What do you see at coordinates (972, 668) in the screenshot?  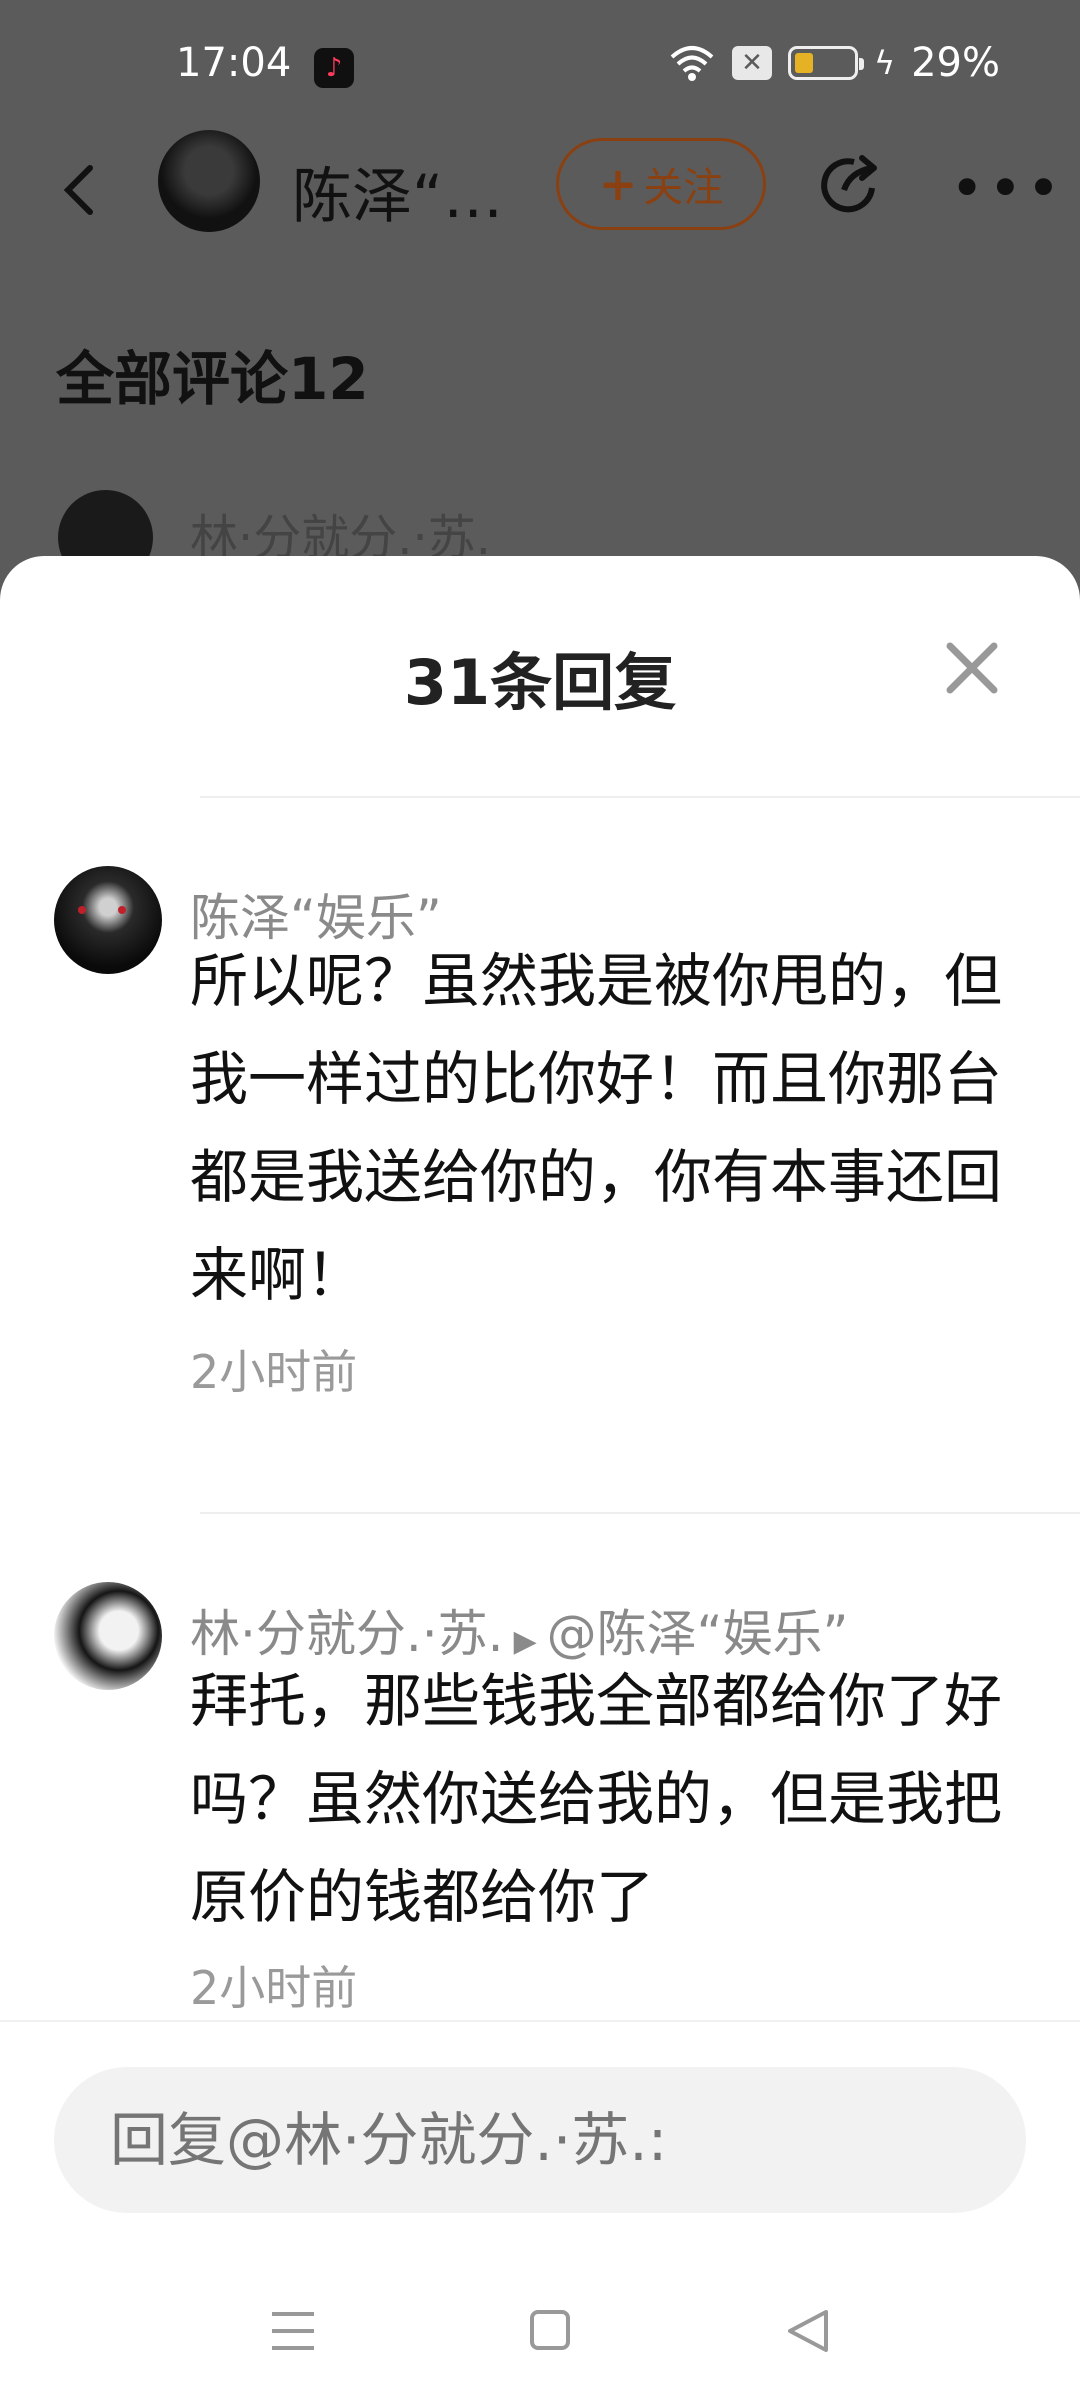 I see `close-icon` at bounding box center [972, 668].